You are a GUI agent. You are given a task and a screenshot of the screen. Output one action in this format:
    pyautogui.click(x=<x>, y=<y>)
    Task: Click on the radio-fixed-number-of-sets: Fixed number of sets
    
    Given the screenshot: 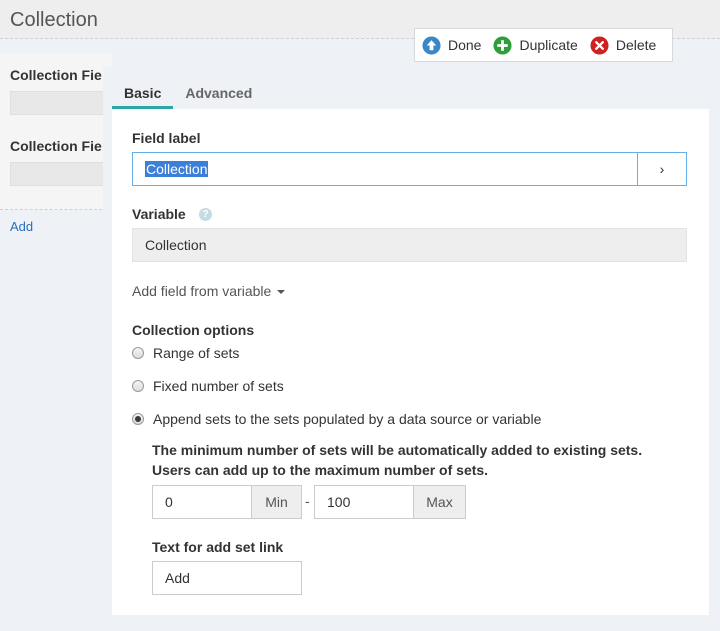 What is the action you would take?
    pyautogui.click(x=208, y=386)
    